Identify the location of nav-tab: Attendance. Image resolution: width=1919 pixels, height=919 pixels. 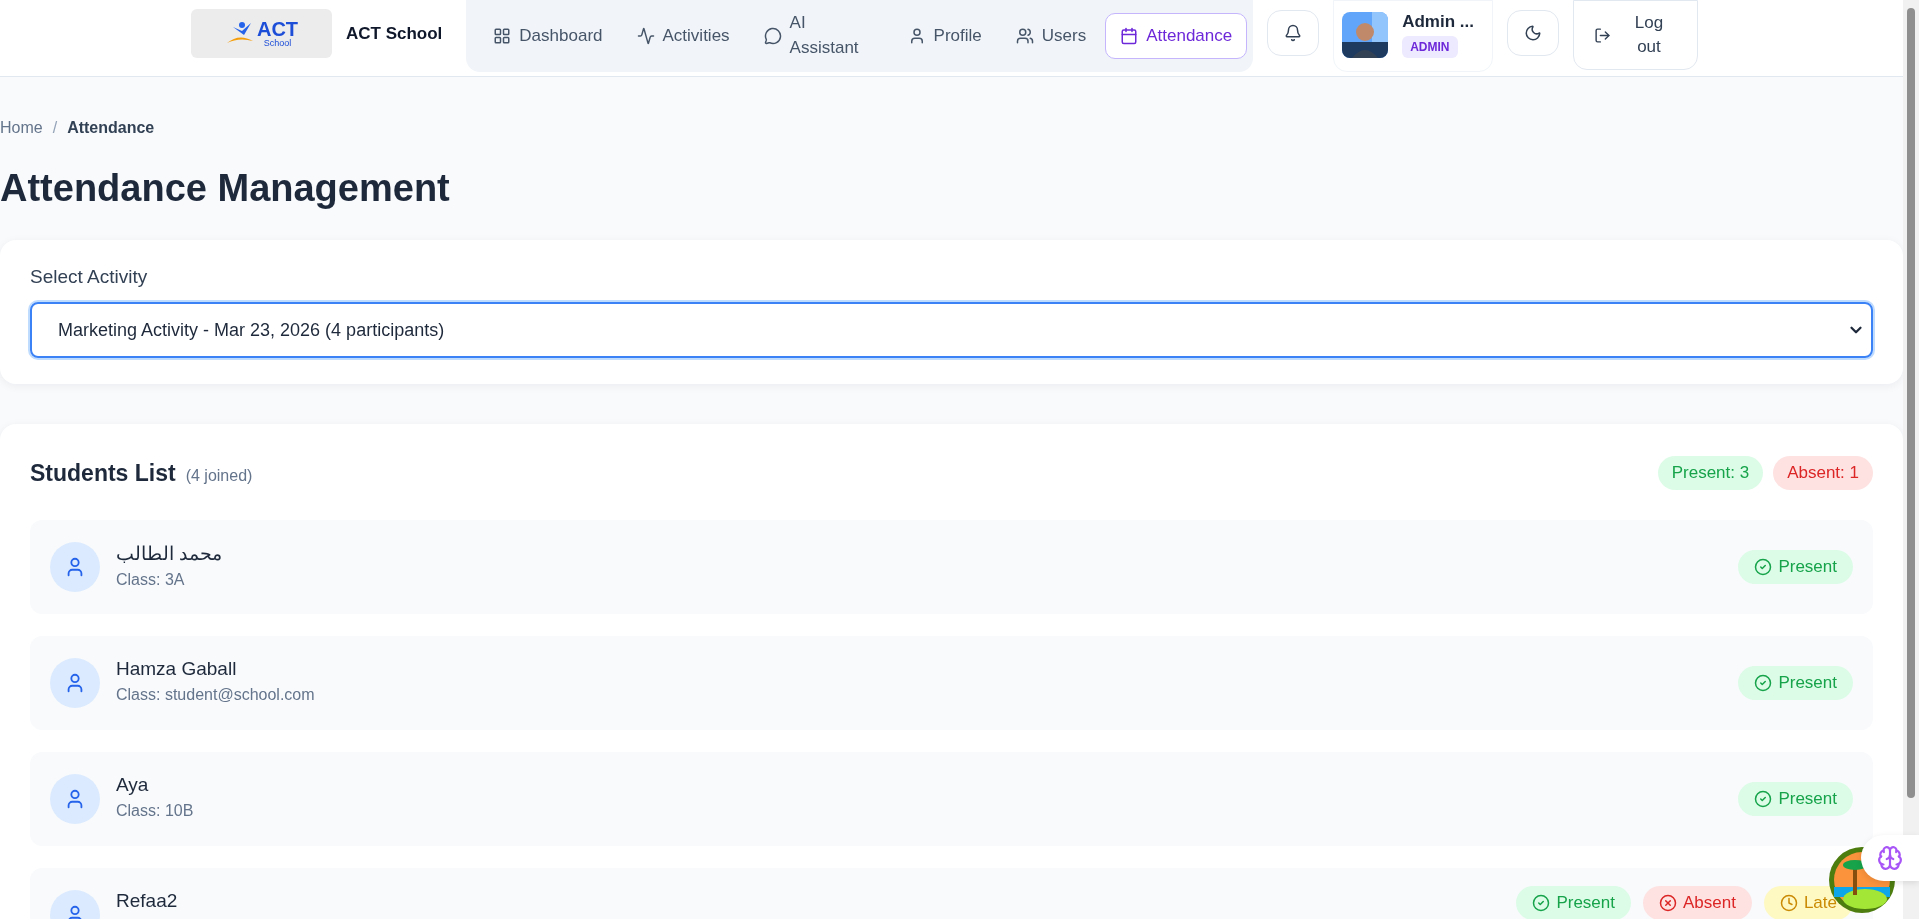
(1176, 36).